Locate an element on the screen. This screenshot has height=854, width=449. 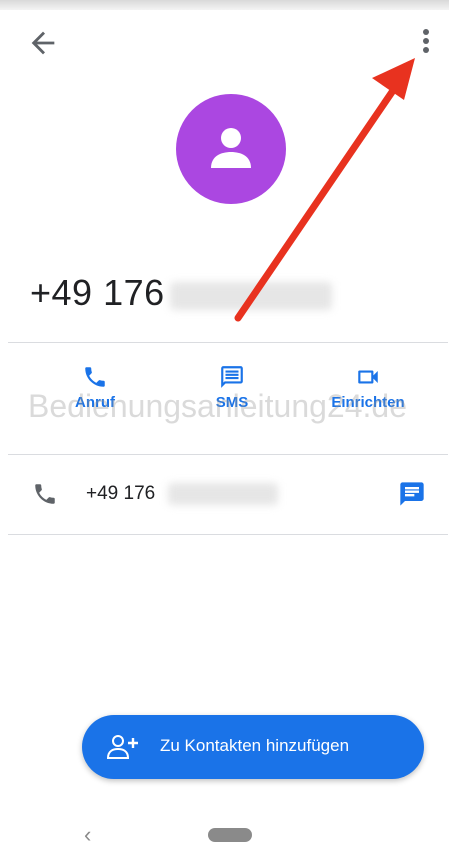
video-icon is located at coordinates (368, 377).